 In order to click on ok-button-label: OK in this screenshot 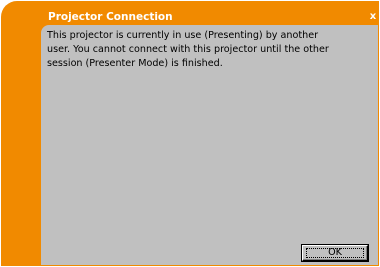, I will do `click(335, 252)`.